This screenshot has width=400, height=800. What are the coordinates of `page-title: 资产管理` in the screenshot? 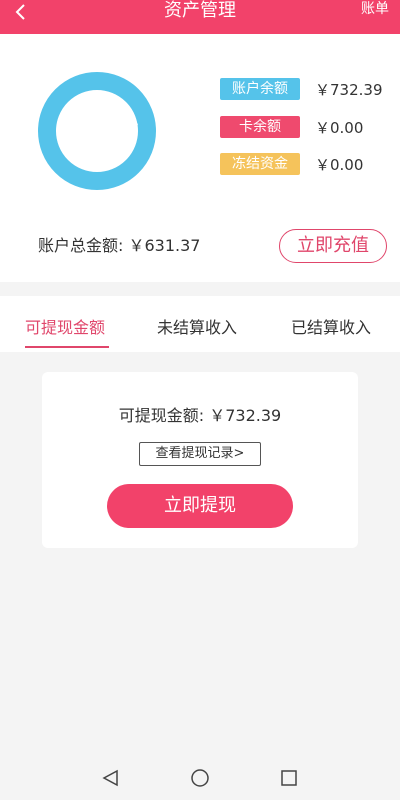 It's located at (200, 10).